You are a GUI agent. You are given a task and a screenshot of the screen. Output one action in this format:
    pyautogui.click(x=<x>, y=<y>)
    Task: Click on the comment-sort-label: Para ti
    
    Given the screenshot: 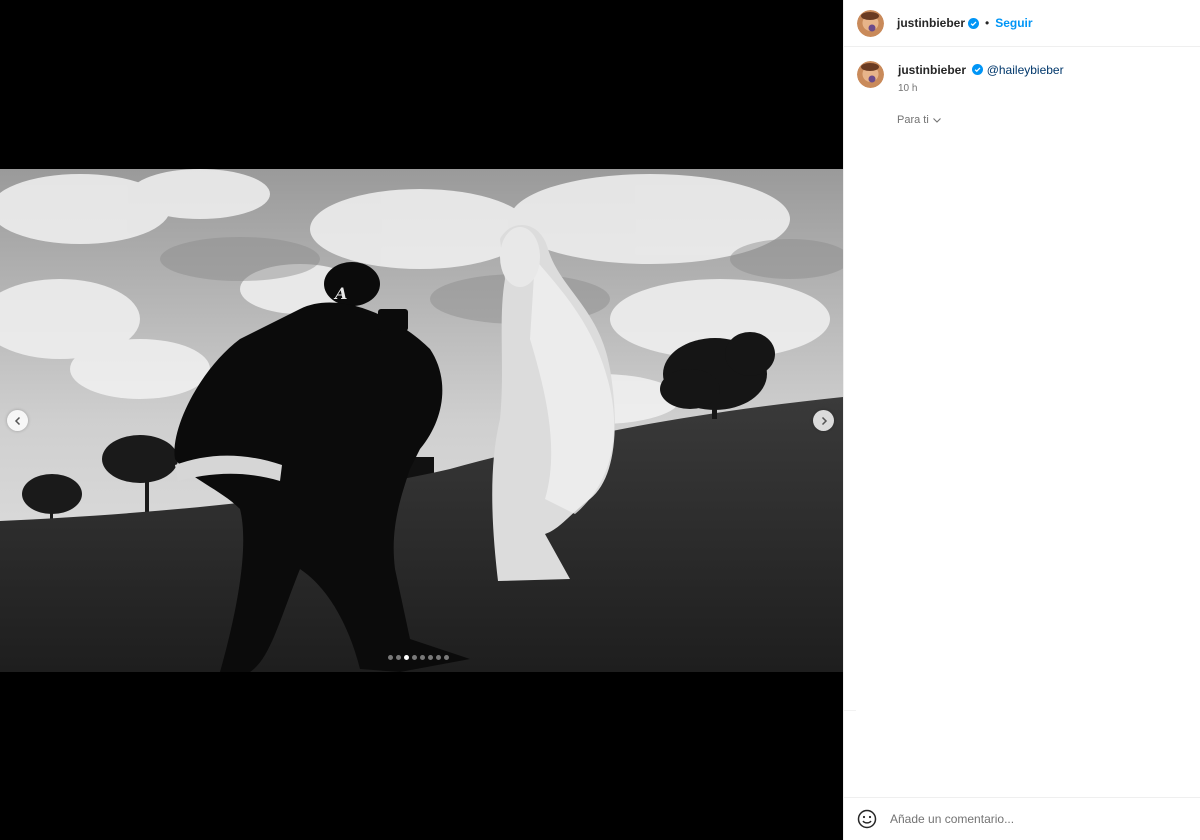 What is the action you would take?
    pyautogui.click(x=913, y=120)
    